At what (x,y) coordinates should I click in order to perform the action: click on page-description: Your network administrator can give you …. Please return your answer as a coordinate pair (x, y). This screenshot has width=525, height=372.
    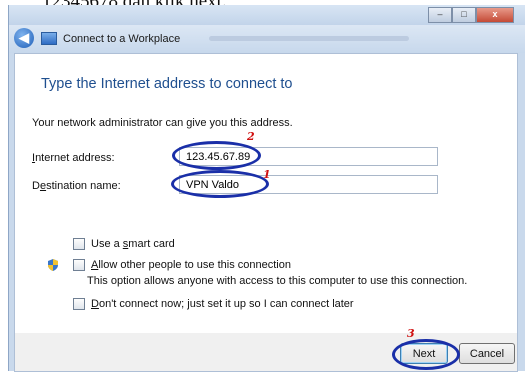
    Looking at the image, I should click on (162, 123).